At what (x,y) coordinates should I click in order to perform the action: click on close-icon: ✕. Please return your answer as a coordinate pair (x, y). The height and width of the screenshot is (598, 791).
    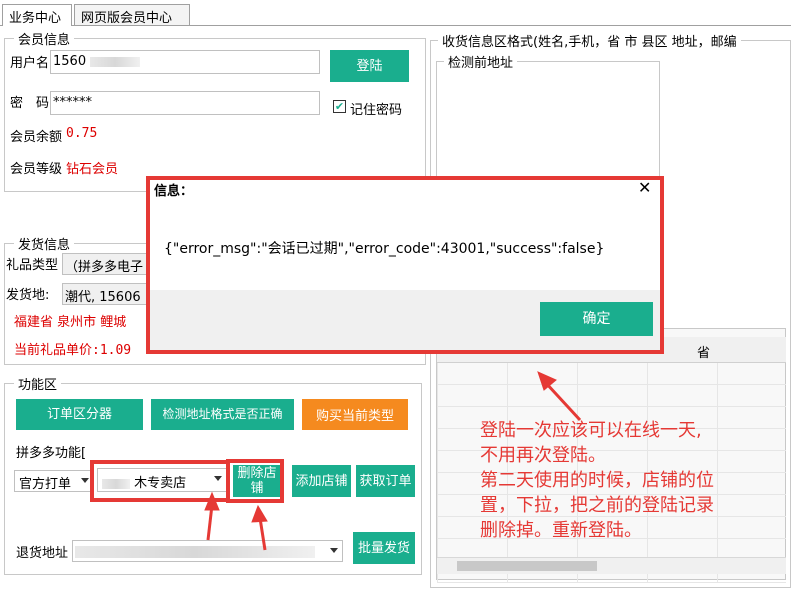
    Looking at the image, I should click on (644, 187).